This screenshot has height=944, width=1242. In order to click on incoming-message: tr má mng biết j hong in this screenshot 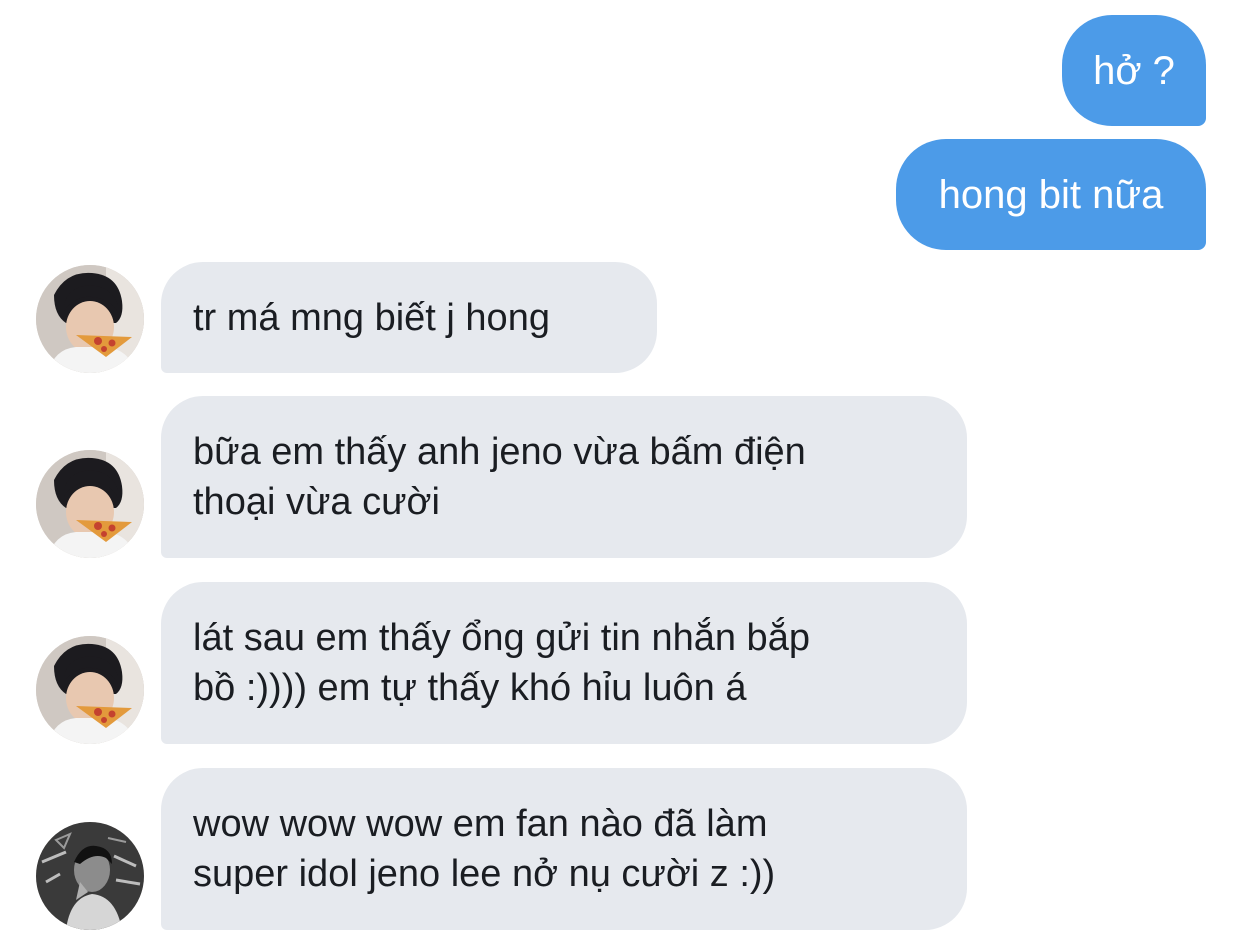, I will do `click(409, 317)`.